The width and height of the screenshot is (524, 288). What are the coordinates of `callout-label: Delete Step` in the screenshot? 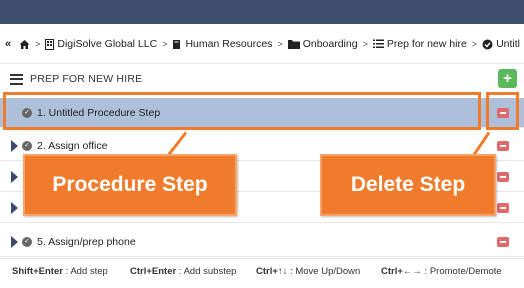 It's located at (408, 184).